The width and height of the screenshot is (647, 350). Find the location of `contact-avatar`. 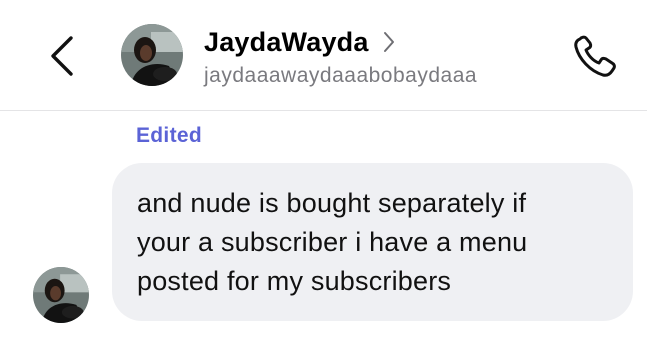

contact-avatar is located at coordinates (152, 55).